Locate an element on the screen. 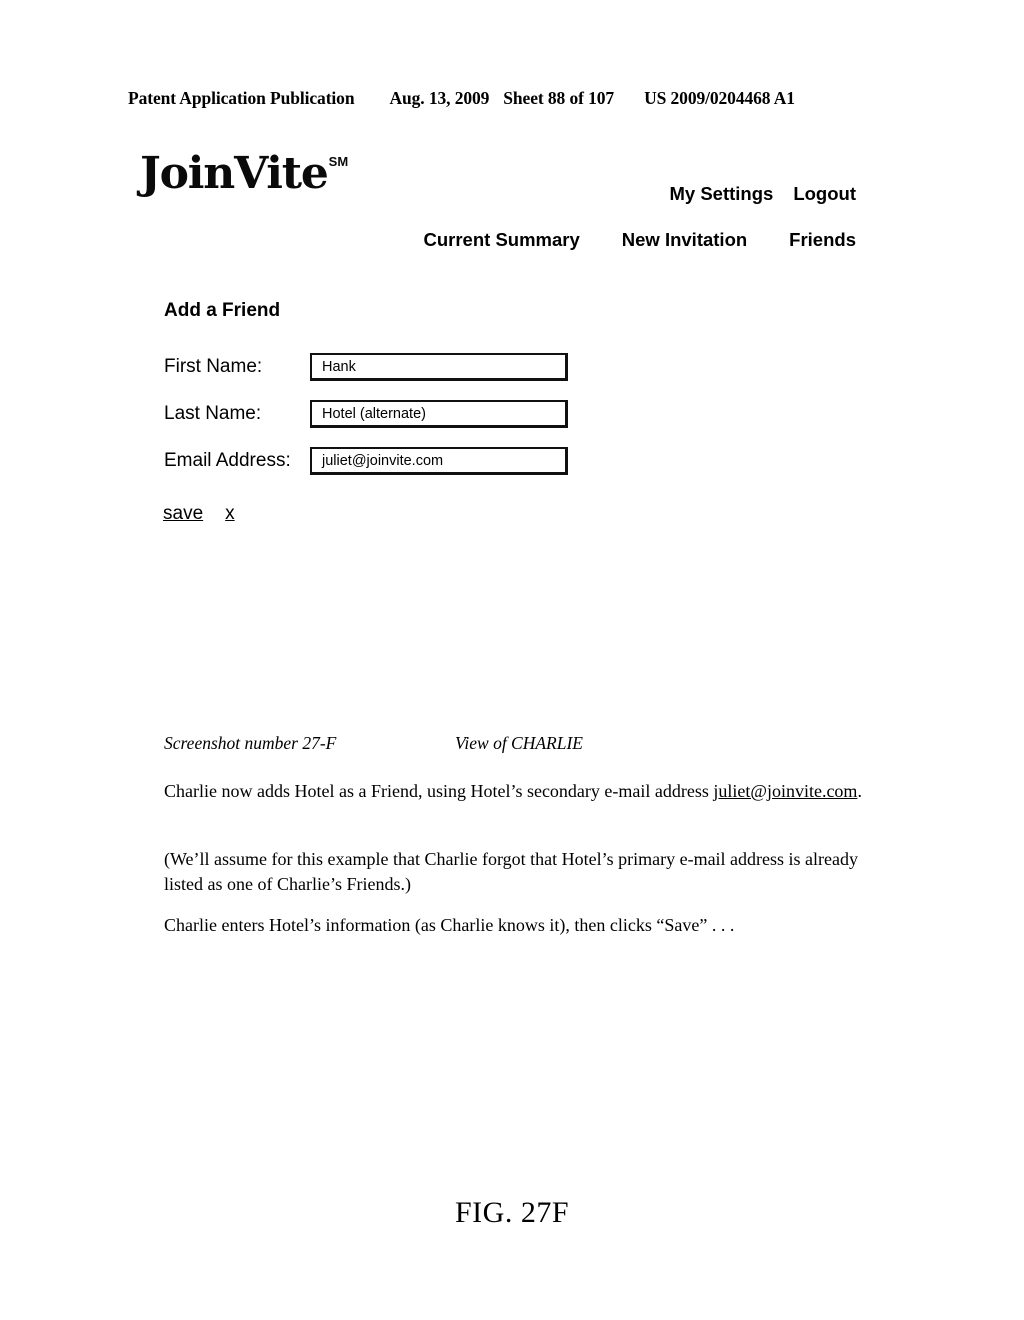  view-of-label: View of CHARLIE is located at coordinates (519, 743).